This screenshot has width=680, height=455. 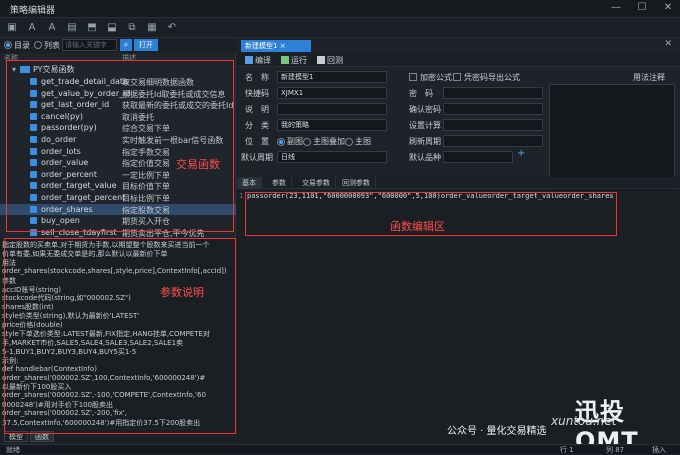 What do you see at coordinates (279, 183) in the screenshot?
I see `tab-params: 参数` at bounding box center [279, 183].